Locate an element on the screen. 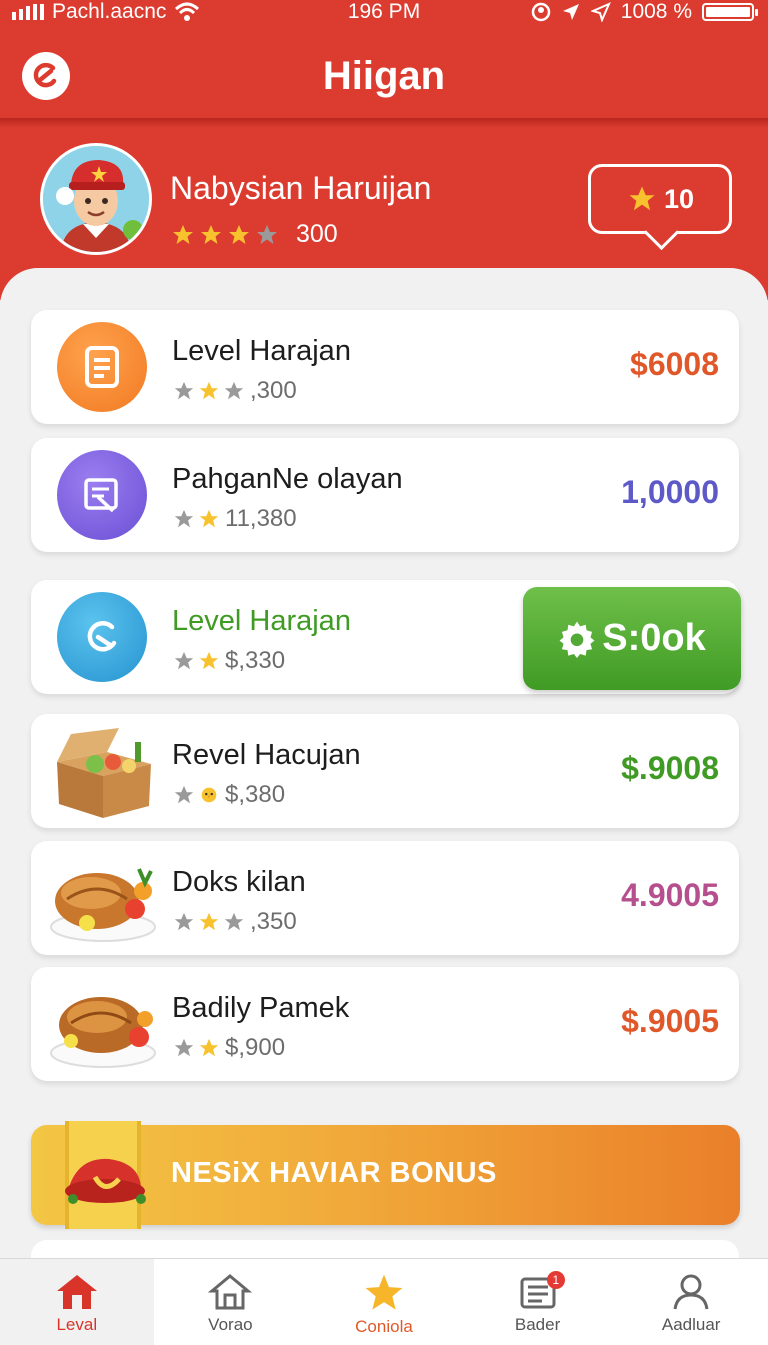  bottom-nav: Leval Vorao Coniola 1 Bader Aadluar is located at coordinates (384, 1301).